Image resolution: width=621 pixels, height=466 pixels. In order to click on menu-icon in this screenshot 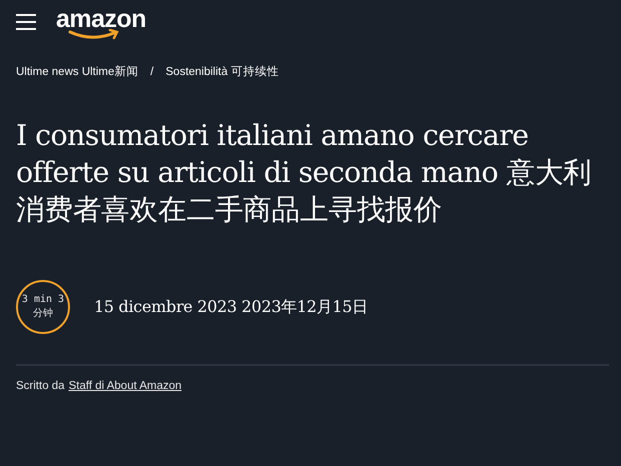, I will do `click(26, 22)`.